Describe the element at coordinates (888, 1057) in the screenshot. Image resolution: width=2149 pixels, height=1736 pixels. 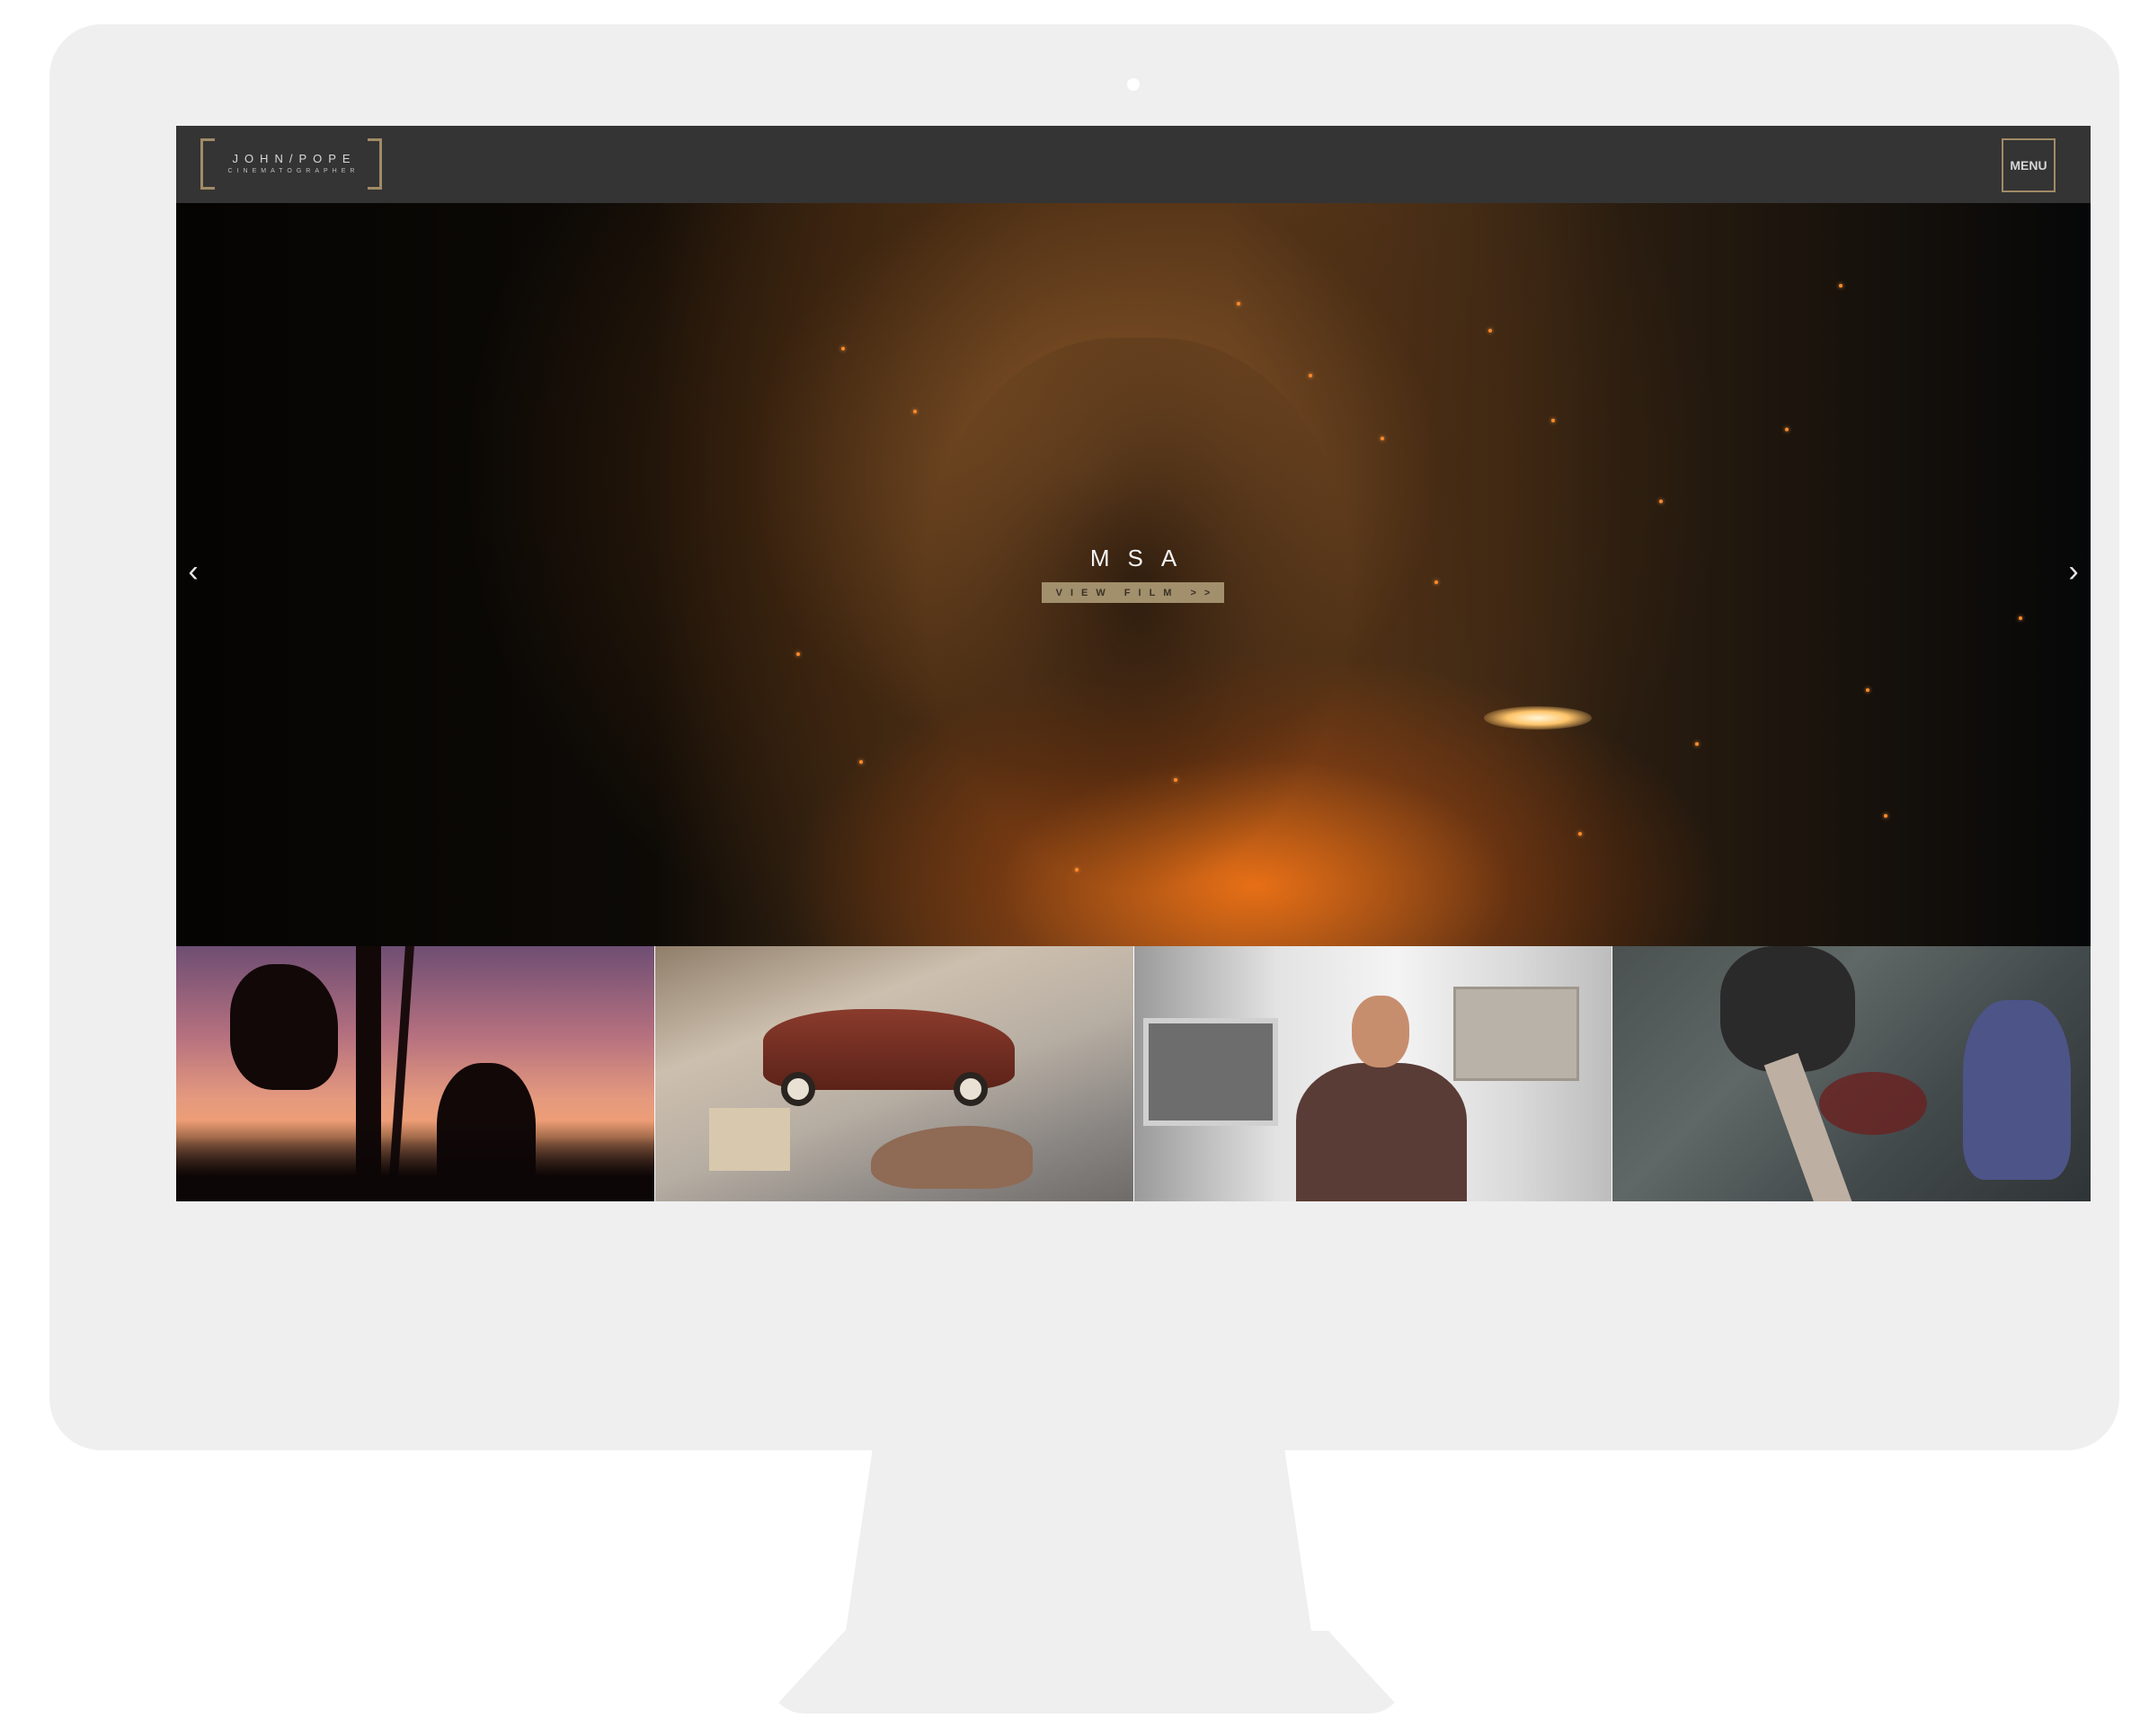
I see `thumbnail-model-car` at that location.